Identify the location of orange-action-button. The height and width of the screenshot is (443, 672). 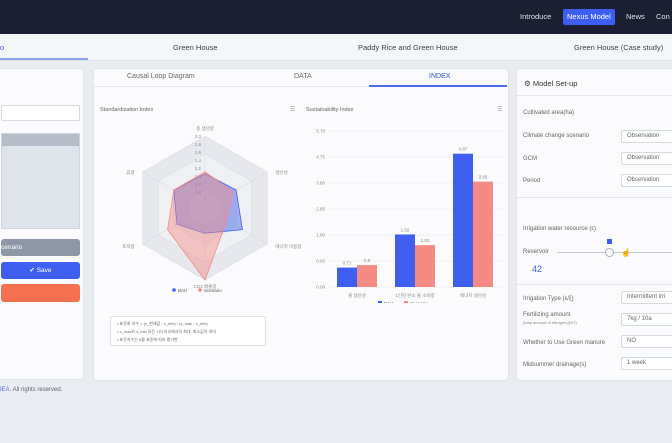
(40, 293).